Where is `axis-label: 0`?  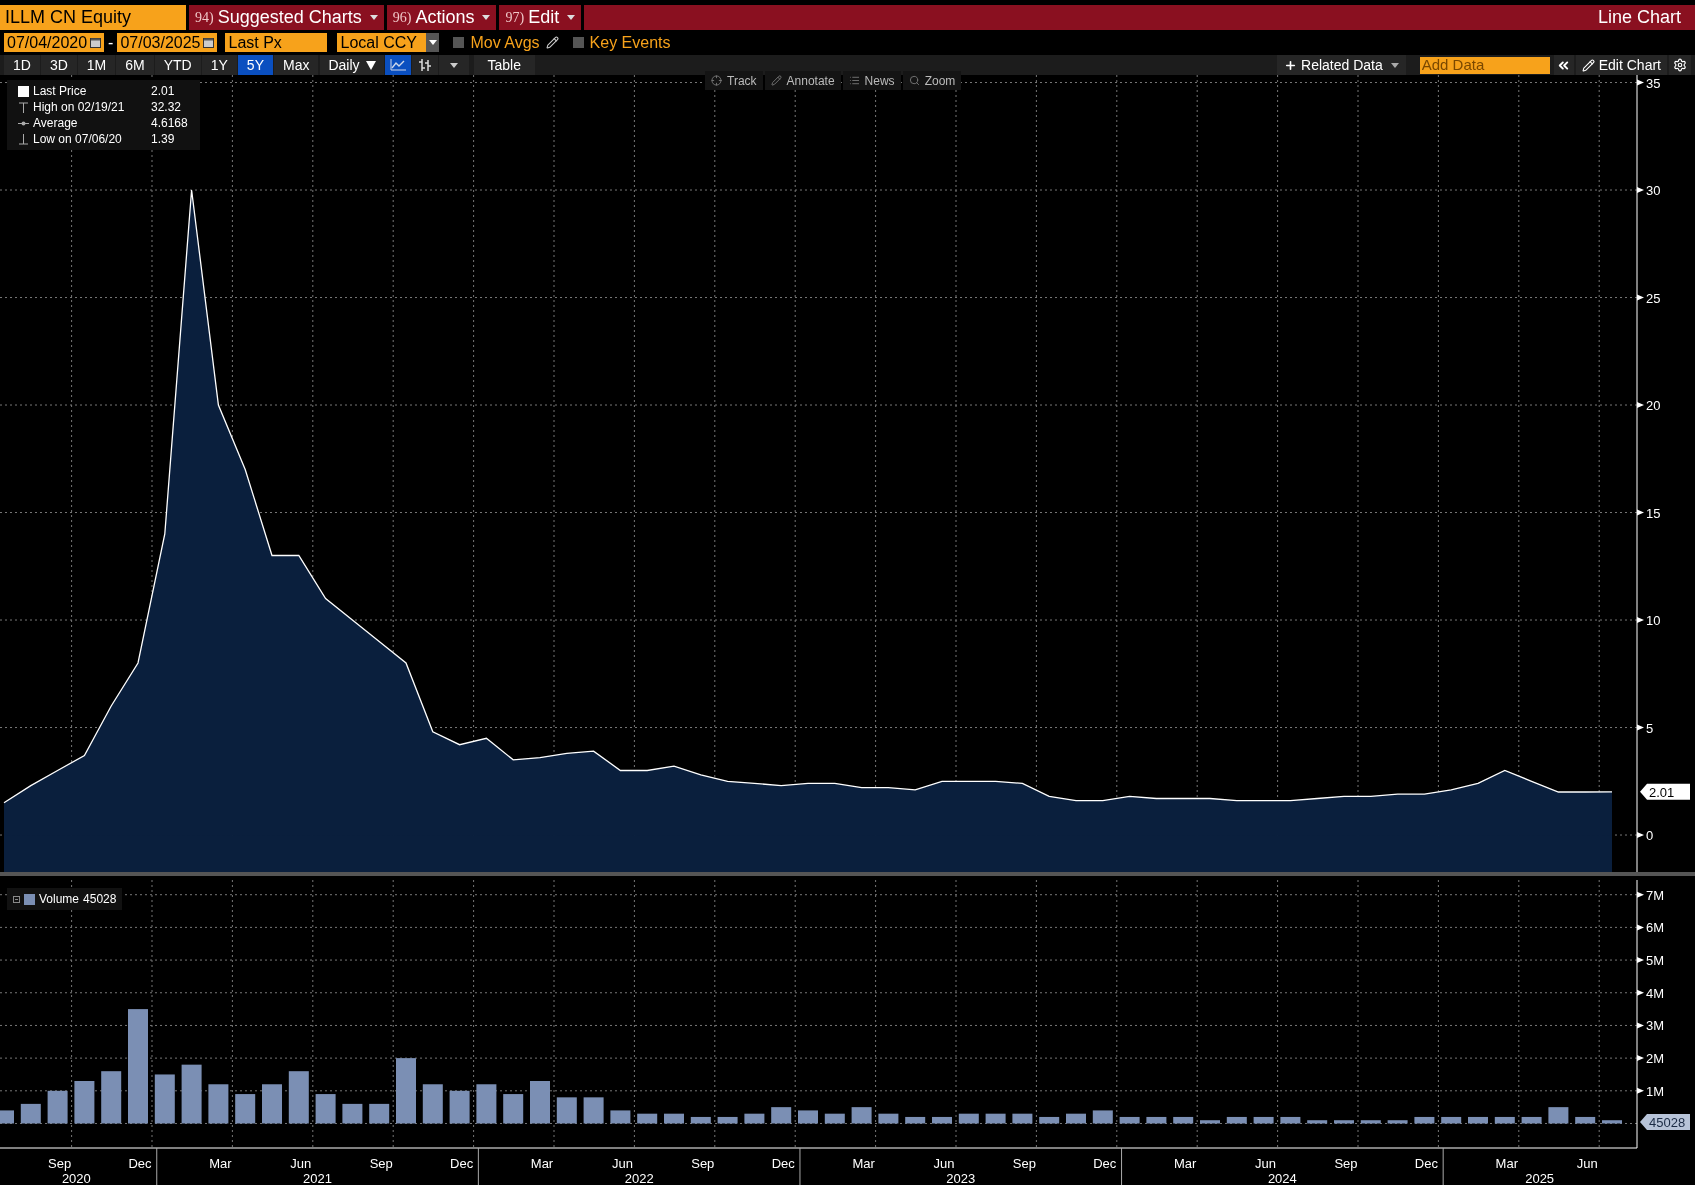
axis-label: 0 is located at coordinates (1650, 835).